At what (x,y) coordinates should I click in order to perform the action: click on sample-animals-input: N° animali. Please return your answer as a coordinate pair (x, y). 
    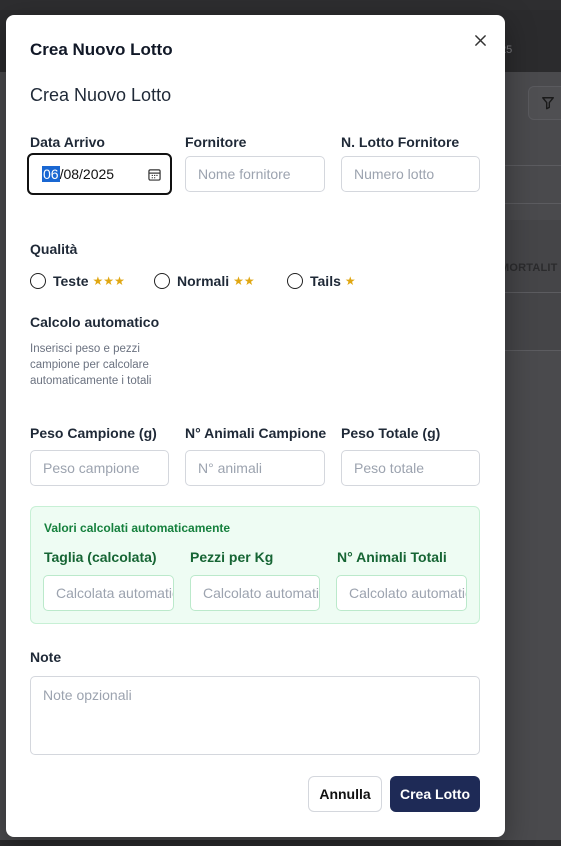
    Looking at the image, I should click on (255, 468).